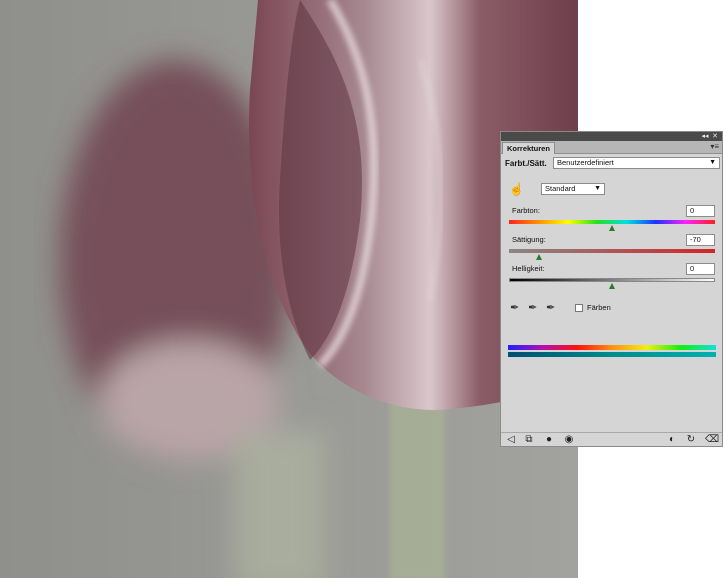 The height and width of the screenshot is (578, 723). I want to click on preset-dropdown: Benutzerdefiniert ▼, so click(636, 163).